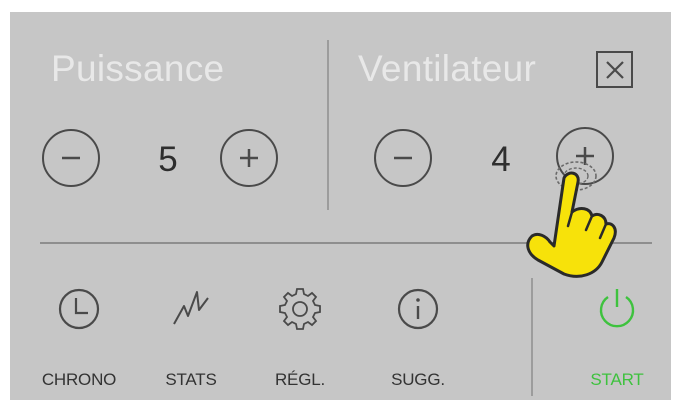 The width and height of the screenshot is (686, 412). I want to click on start-label: START, so click(617, 379).